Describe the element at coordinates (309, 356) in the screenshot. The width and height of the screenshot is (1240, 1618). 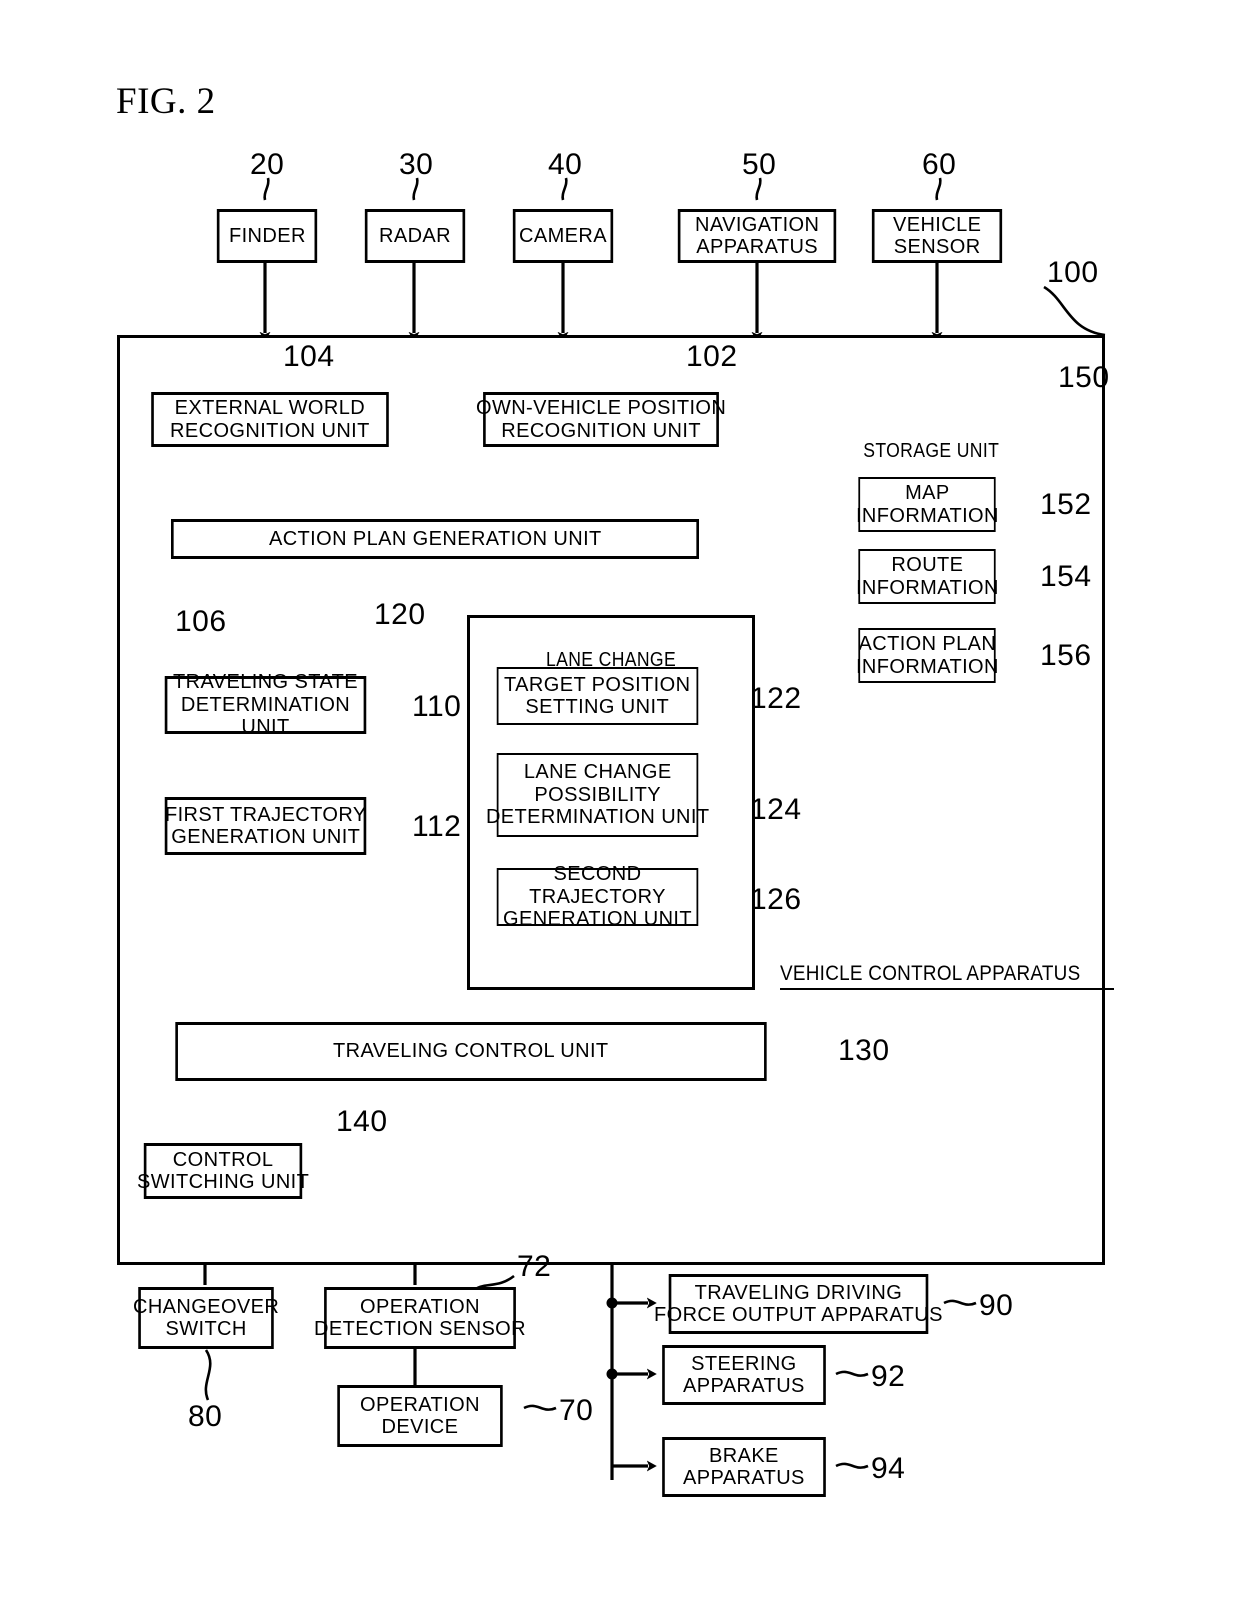
I see `ref-numeral-104: 104` at that location.